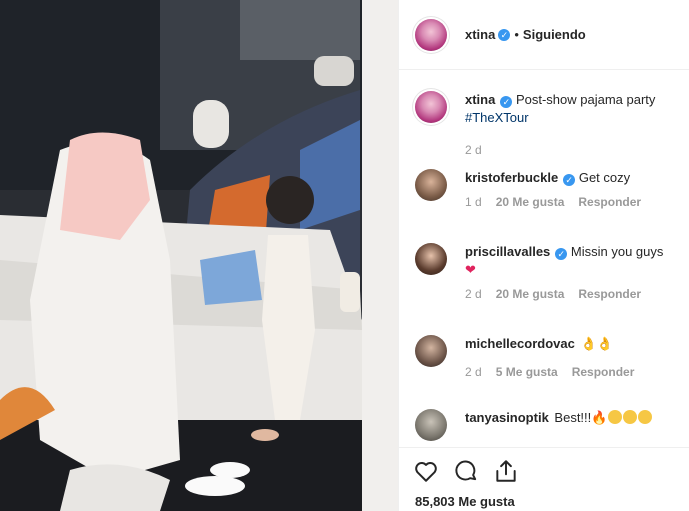 The width and height of the screenshot is (689, 511). I want to click on follow-status-button: Siguiendo, so click(554, 34).